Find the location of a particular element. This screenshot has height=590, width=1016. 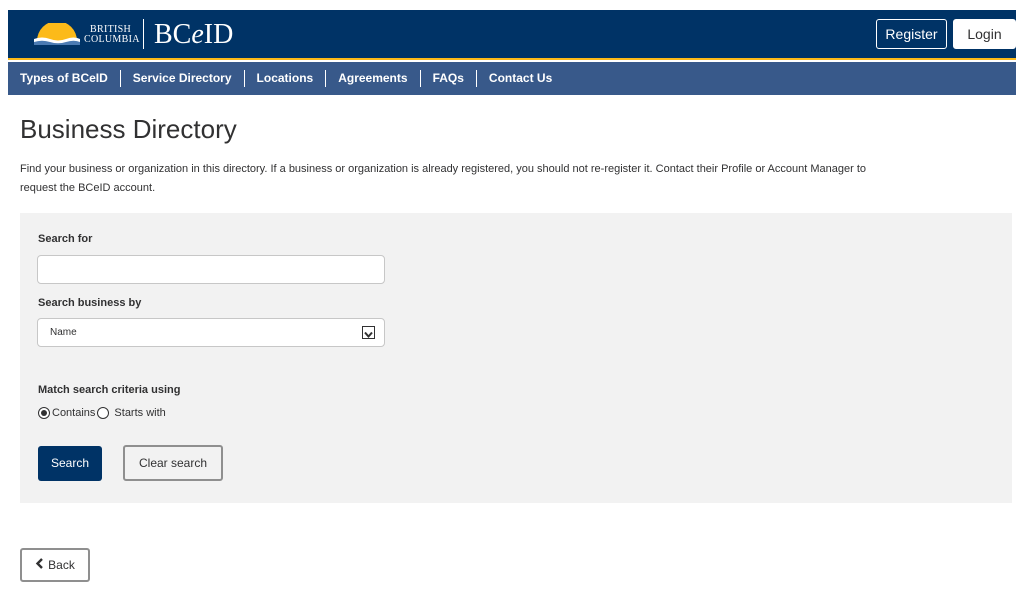

product-title: BCeID is located at coordinates (193, 35).